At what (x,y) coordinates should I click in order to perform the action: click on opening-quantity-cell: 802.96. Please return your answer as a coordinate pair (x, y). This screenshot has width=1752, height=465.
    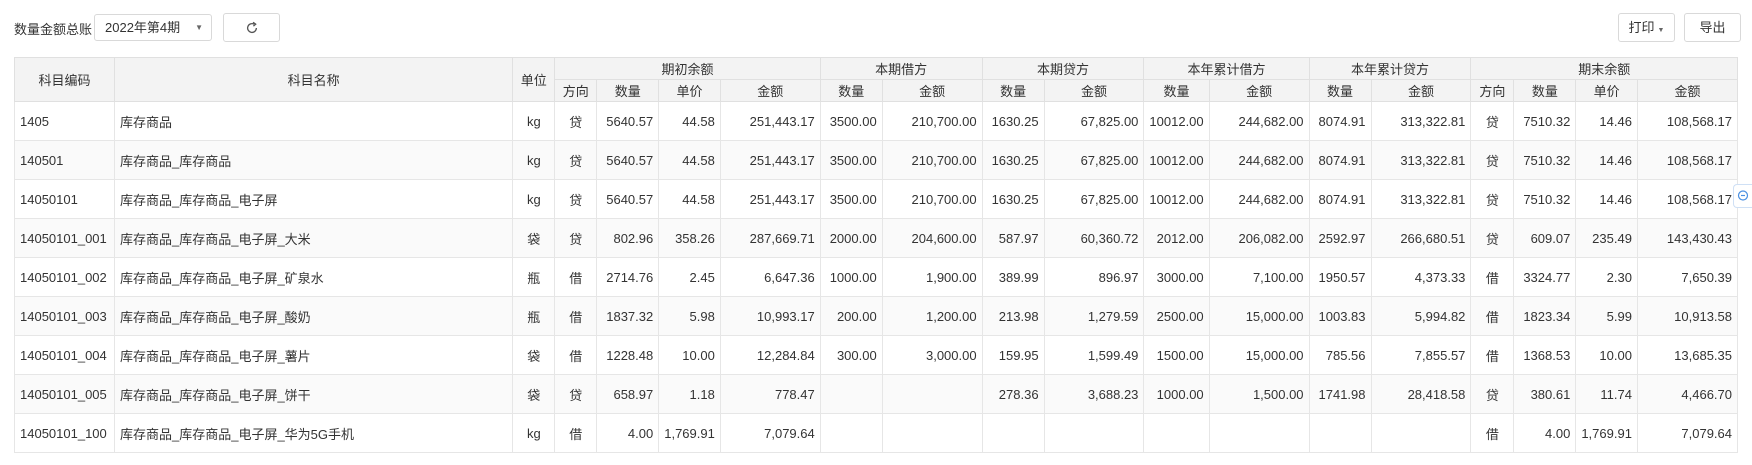
    Looking at the image, I should click on (628, 238).